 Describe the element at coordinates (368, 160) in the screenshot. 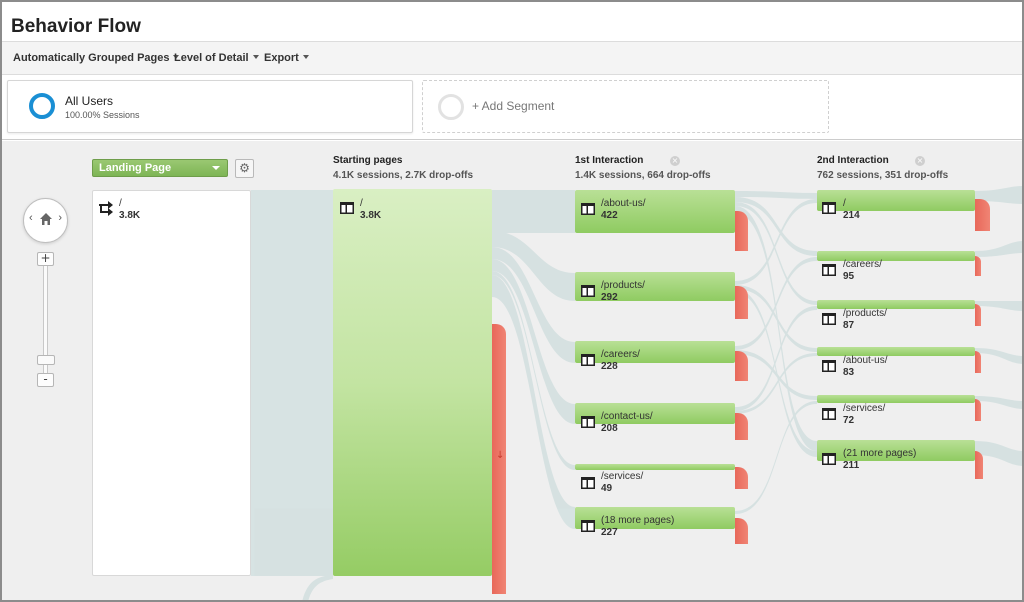

I see `starting-pages-title: Starting pages` at that location.